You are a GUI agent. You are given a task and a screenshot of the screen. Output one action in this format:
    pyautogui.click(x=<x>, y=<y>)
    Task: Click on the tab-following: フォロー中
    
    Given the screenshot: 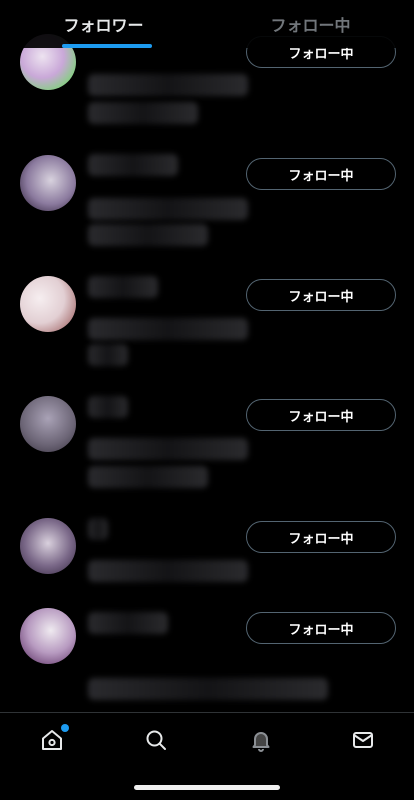 What is the action you would take?
    pyautogui.click(x=310, y=24)
    